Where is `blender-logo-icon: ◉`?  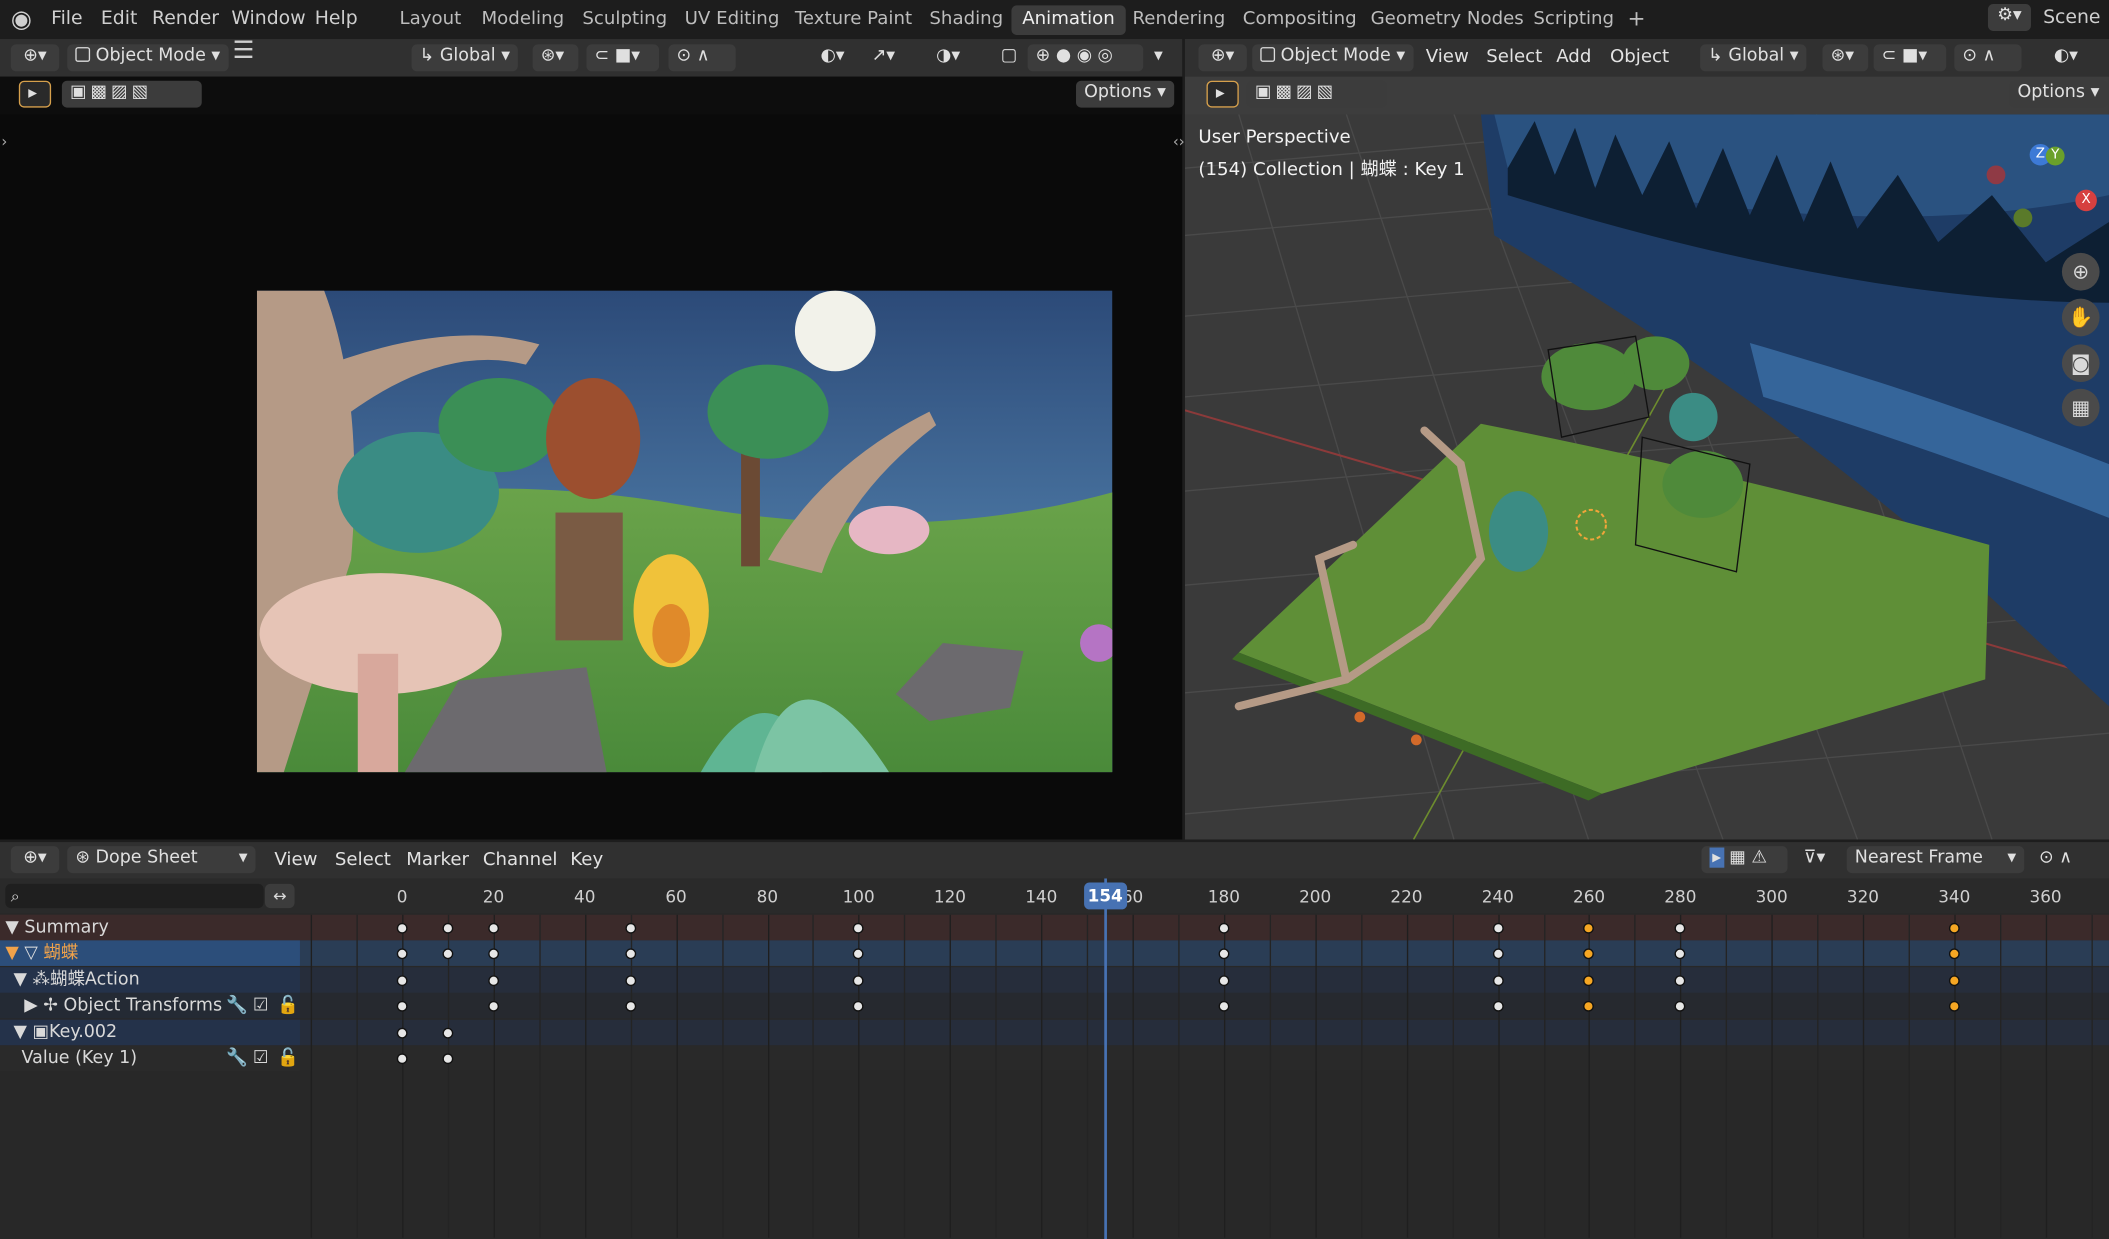 blender-logo-icon: ◉ is located at coordinates (21, 19).